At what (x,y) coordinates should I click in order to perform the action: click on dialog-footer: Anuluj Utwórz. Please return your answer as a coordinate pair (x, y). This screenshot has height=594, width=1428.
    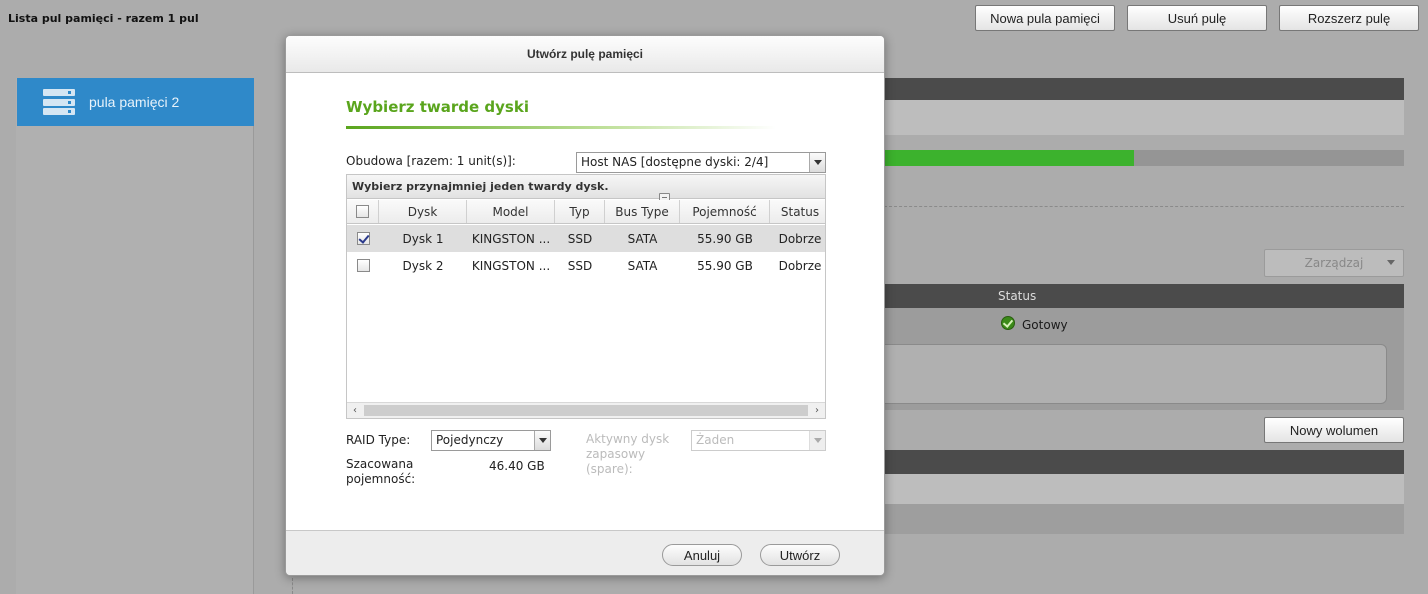
    Looking at the image, I should click on (585, 552).